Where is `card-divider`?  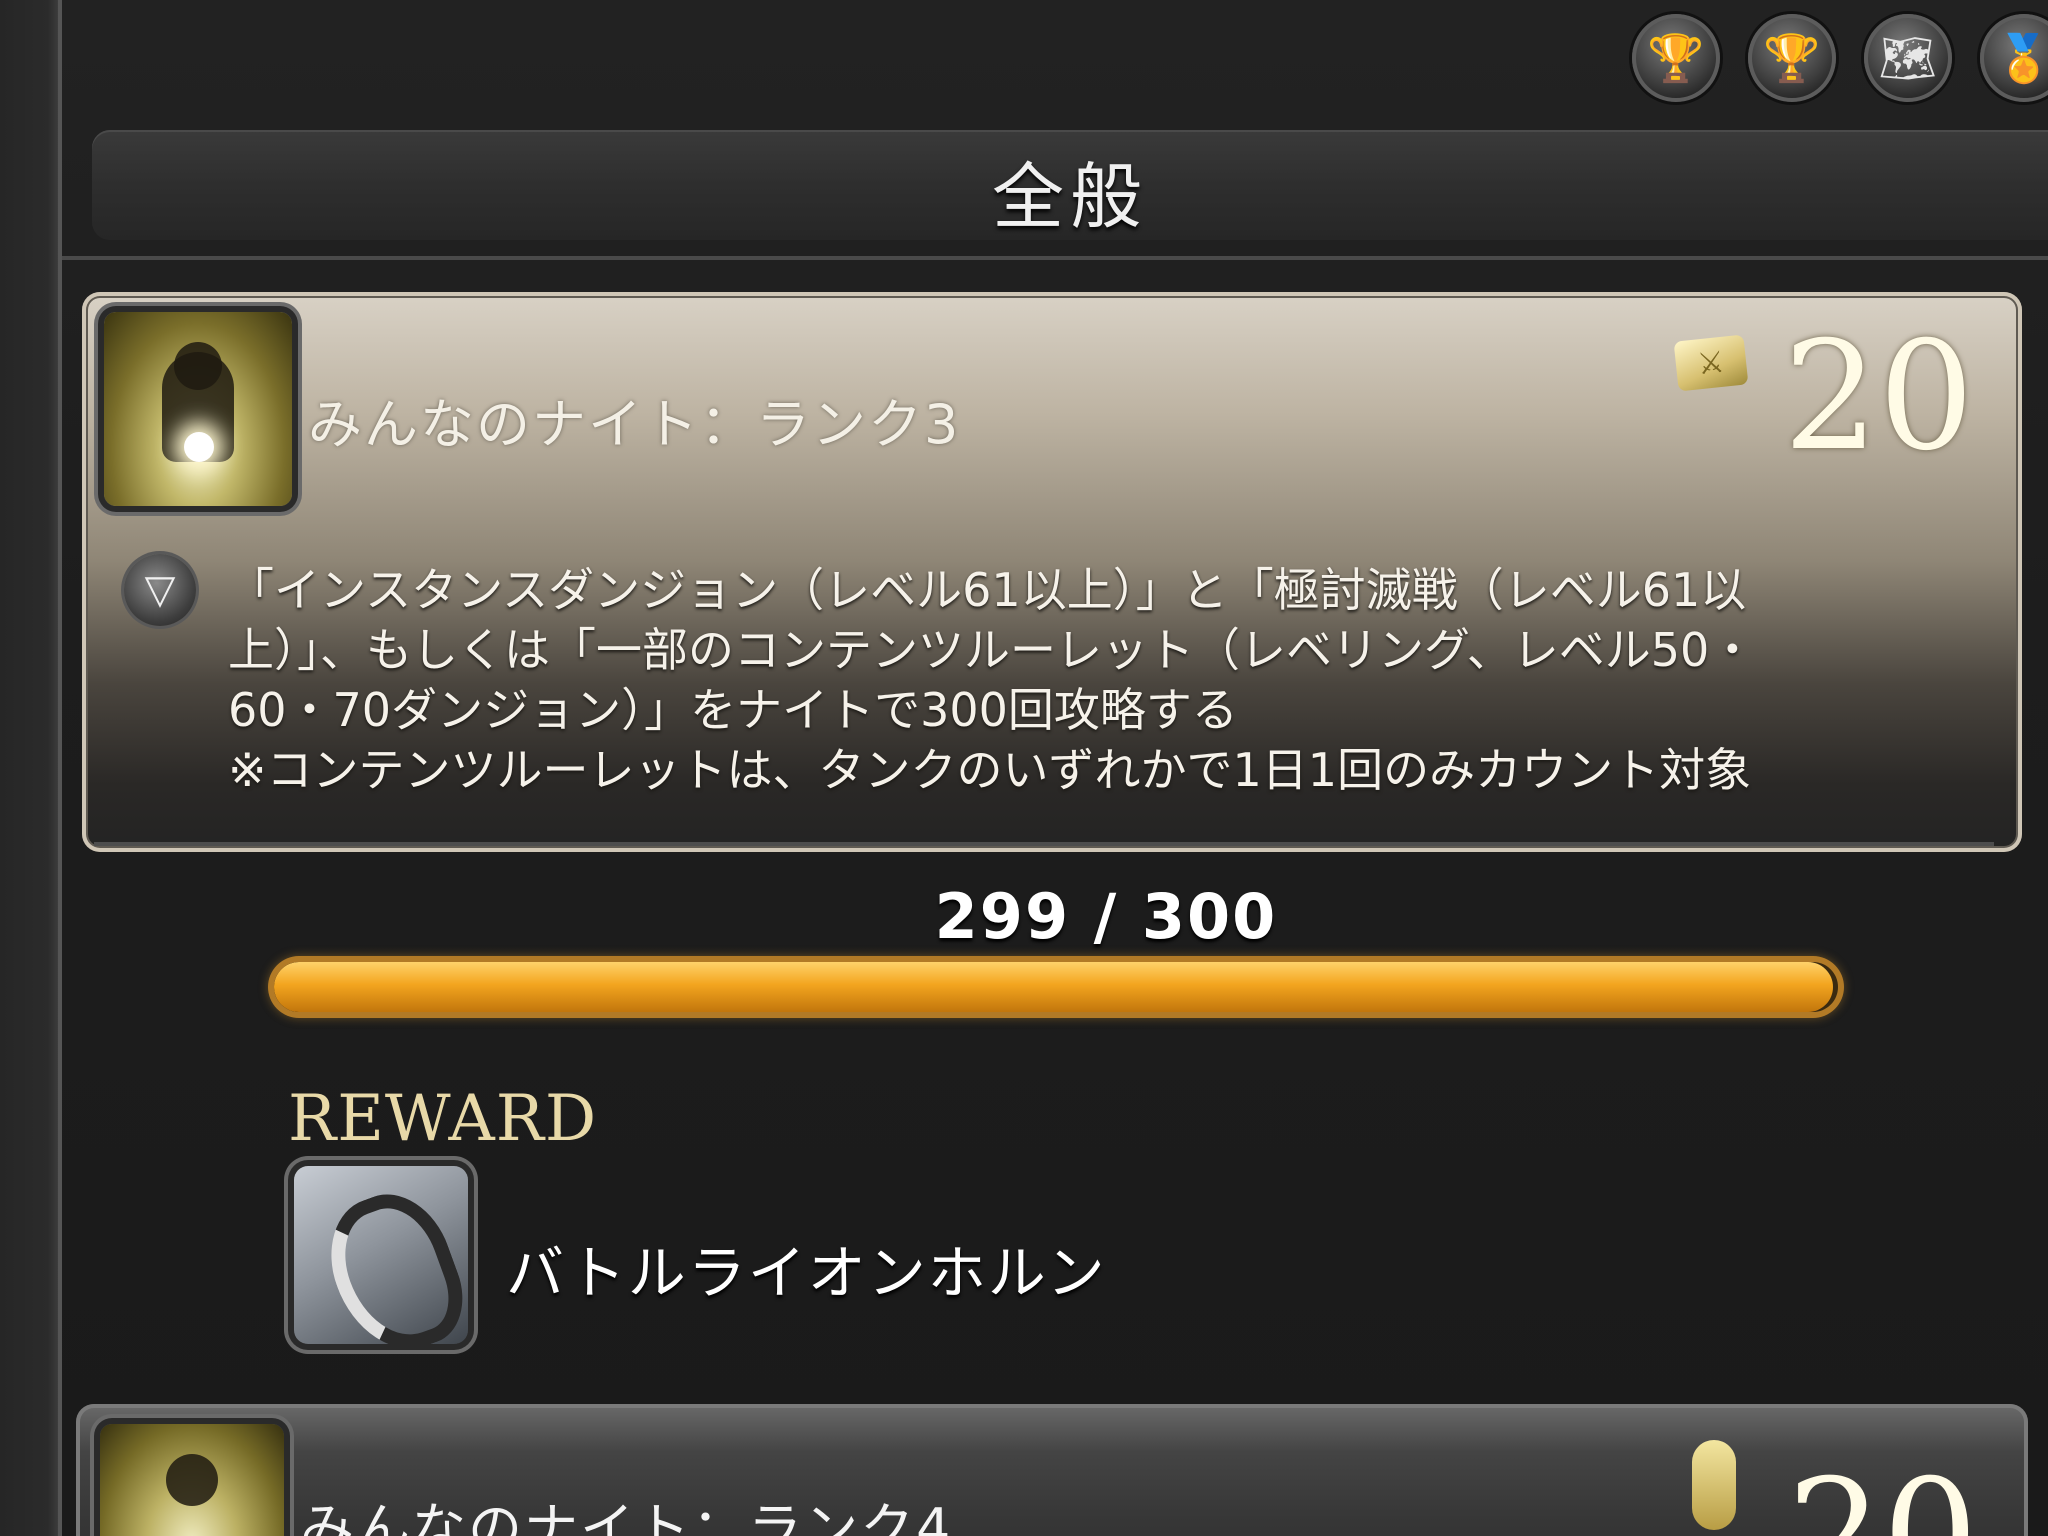 card-divider is located at coordinates (1044, 844).